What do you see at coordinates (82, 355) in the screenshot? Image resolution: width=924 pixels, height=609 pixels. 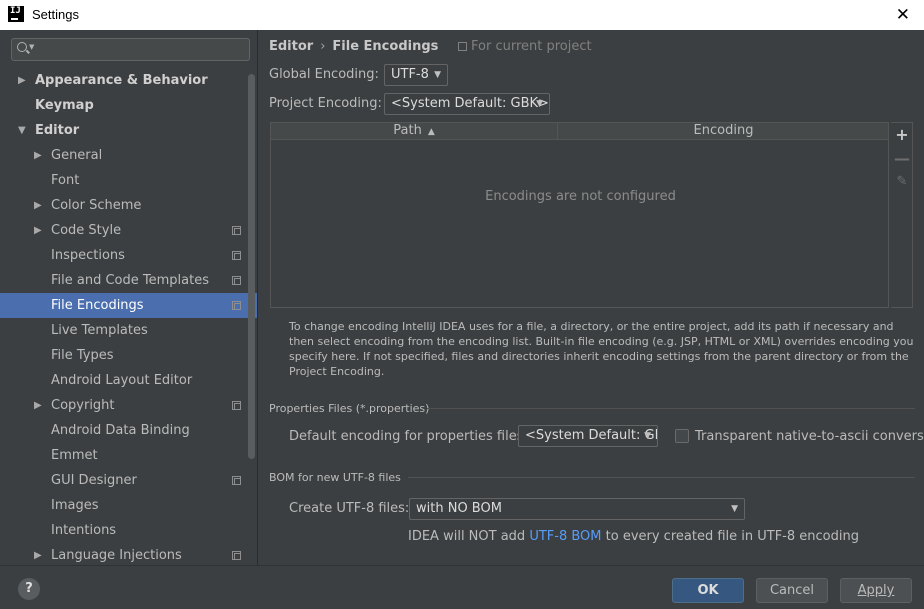 I see `sidebar-item-label: File Types` at bounding box center [82, 355].